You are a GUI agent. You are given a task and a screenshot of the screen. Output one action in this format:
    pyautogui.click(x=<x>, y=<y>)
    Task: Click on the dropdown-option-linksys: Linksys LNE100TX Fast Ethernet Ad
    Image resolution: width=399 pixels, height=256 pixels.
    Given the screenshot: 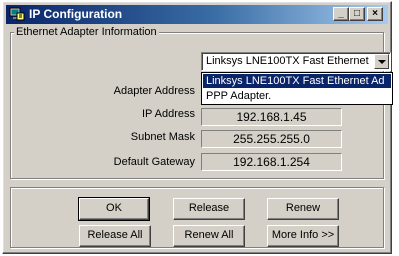 What is the action you would take?
    pyautogui.click(x=297, y=81)
    